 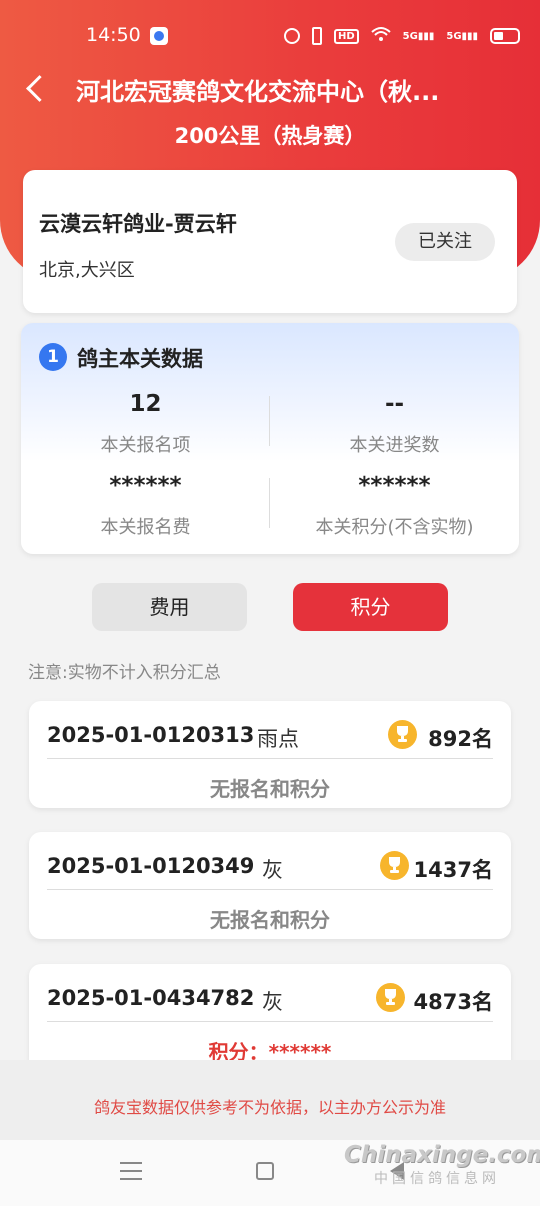 What do you see at coordinates (454, 36) in the screenshot?
I see `signal-5g-label-2: 5G` at bounding box center [454, 36].